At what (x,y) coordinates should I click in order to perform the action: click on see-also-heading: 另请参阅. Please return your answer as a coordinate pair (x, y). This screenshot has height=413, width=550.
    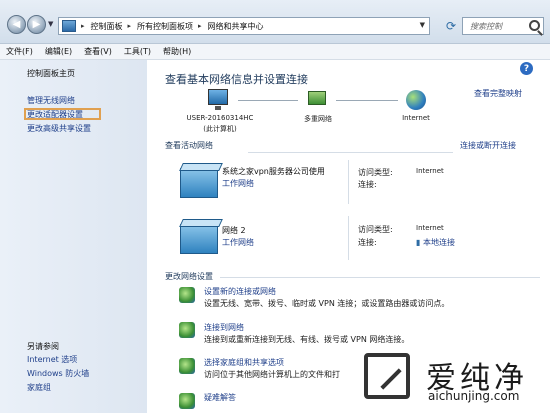
    Looking at the image, I should click on (43, 346).